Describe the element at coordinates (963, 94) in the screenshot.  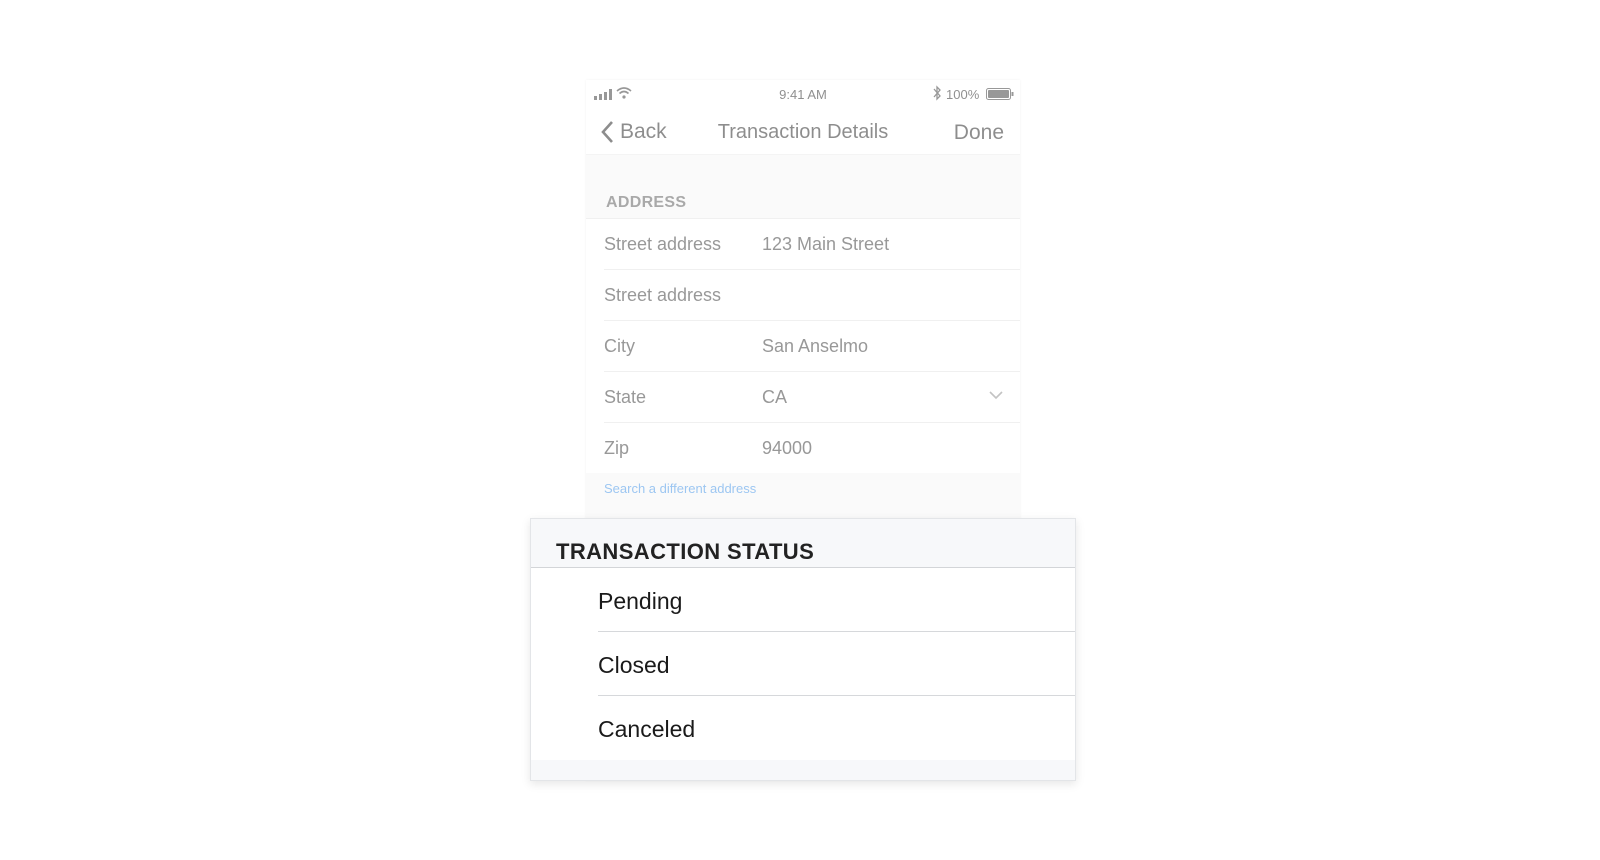
I see `battery-percent: 100%` at that location.